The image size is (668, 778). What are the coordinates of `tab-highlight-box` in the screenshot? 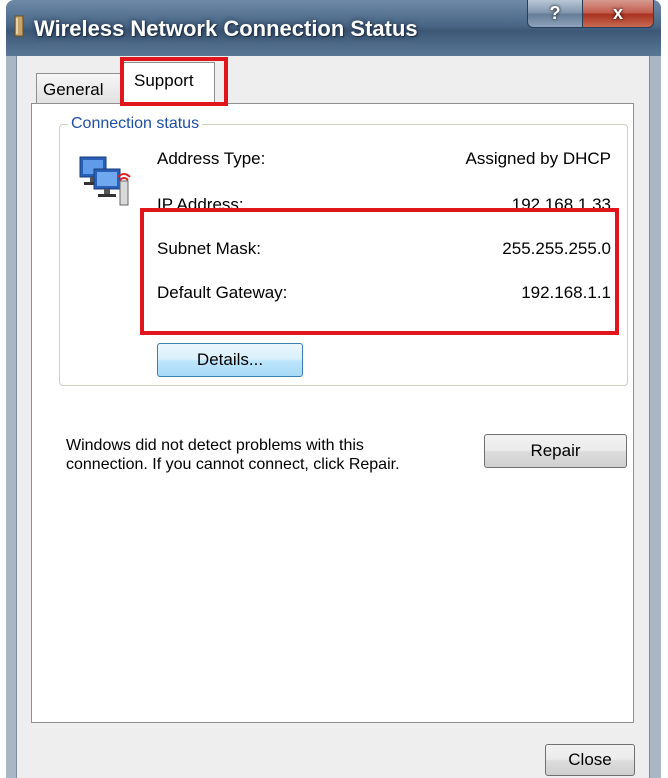 It's located at (174, 81).